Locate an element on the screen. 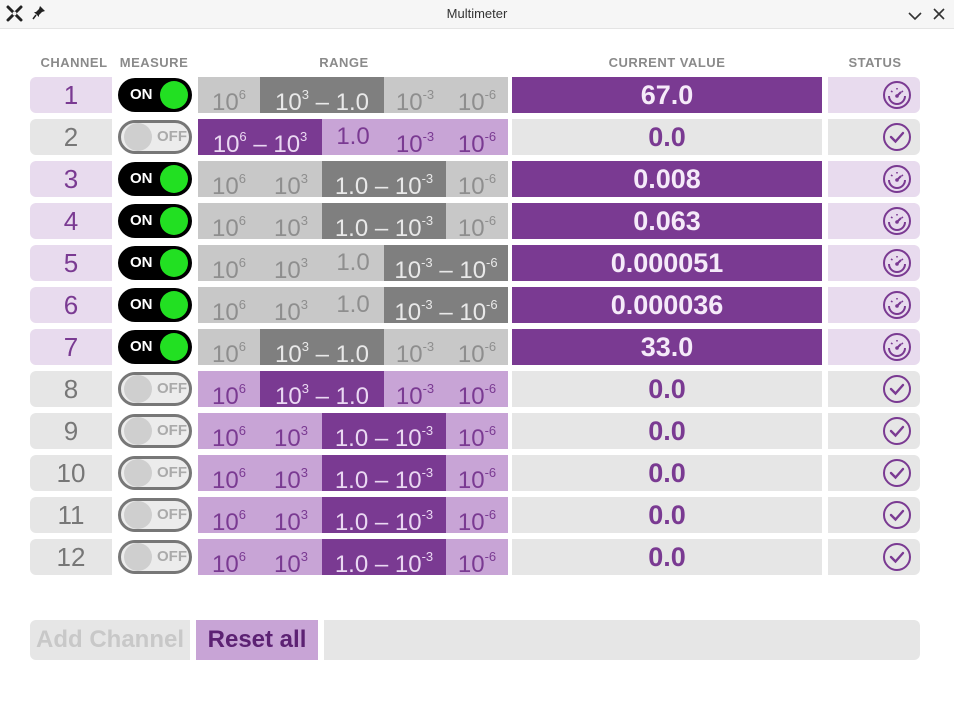 The image size is (954, 703). range-option: 106 – 103 is located at coordinates (260, 138).